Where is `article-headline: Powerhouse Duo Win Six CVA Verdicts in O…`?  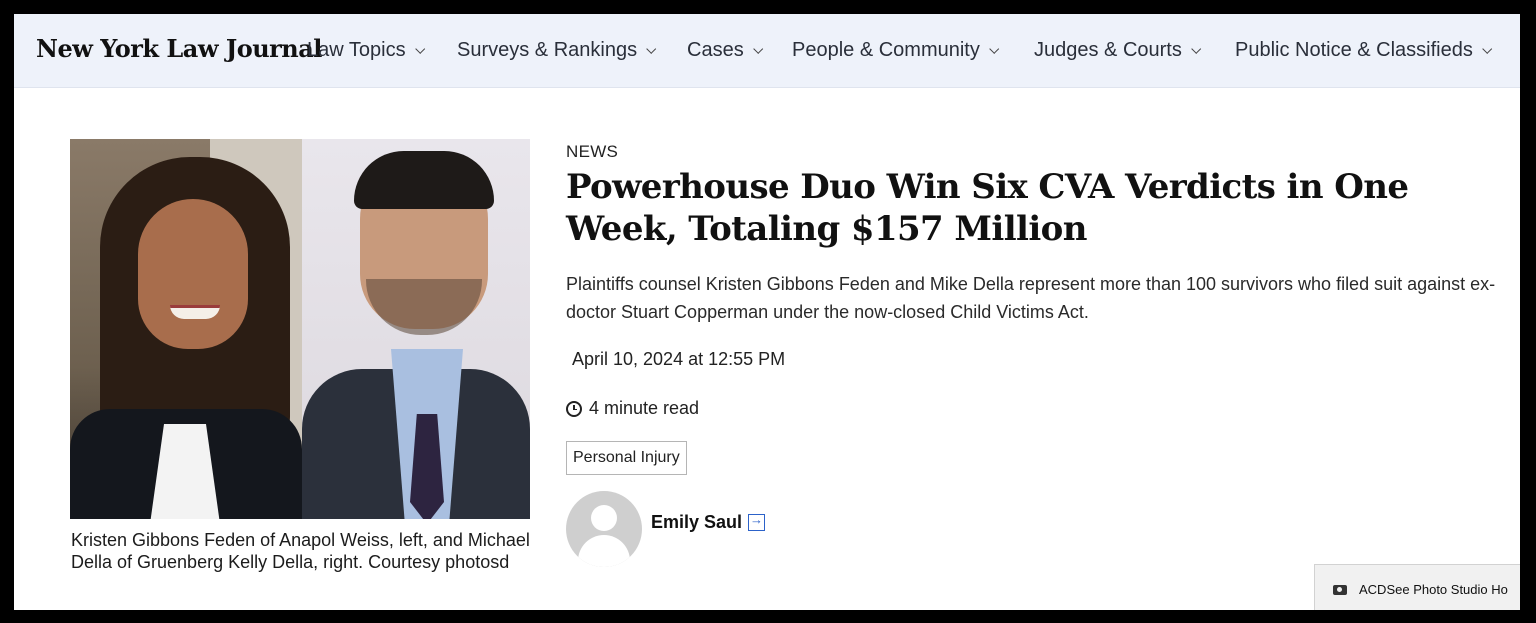
article-headline: Powerhouse Duo Win Six CVA Verdicts in O… is located at coordinates (987, 208).